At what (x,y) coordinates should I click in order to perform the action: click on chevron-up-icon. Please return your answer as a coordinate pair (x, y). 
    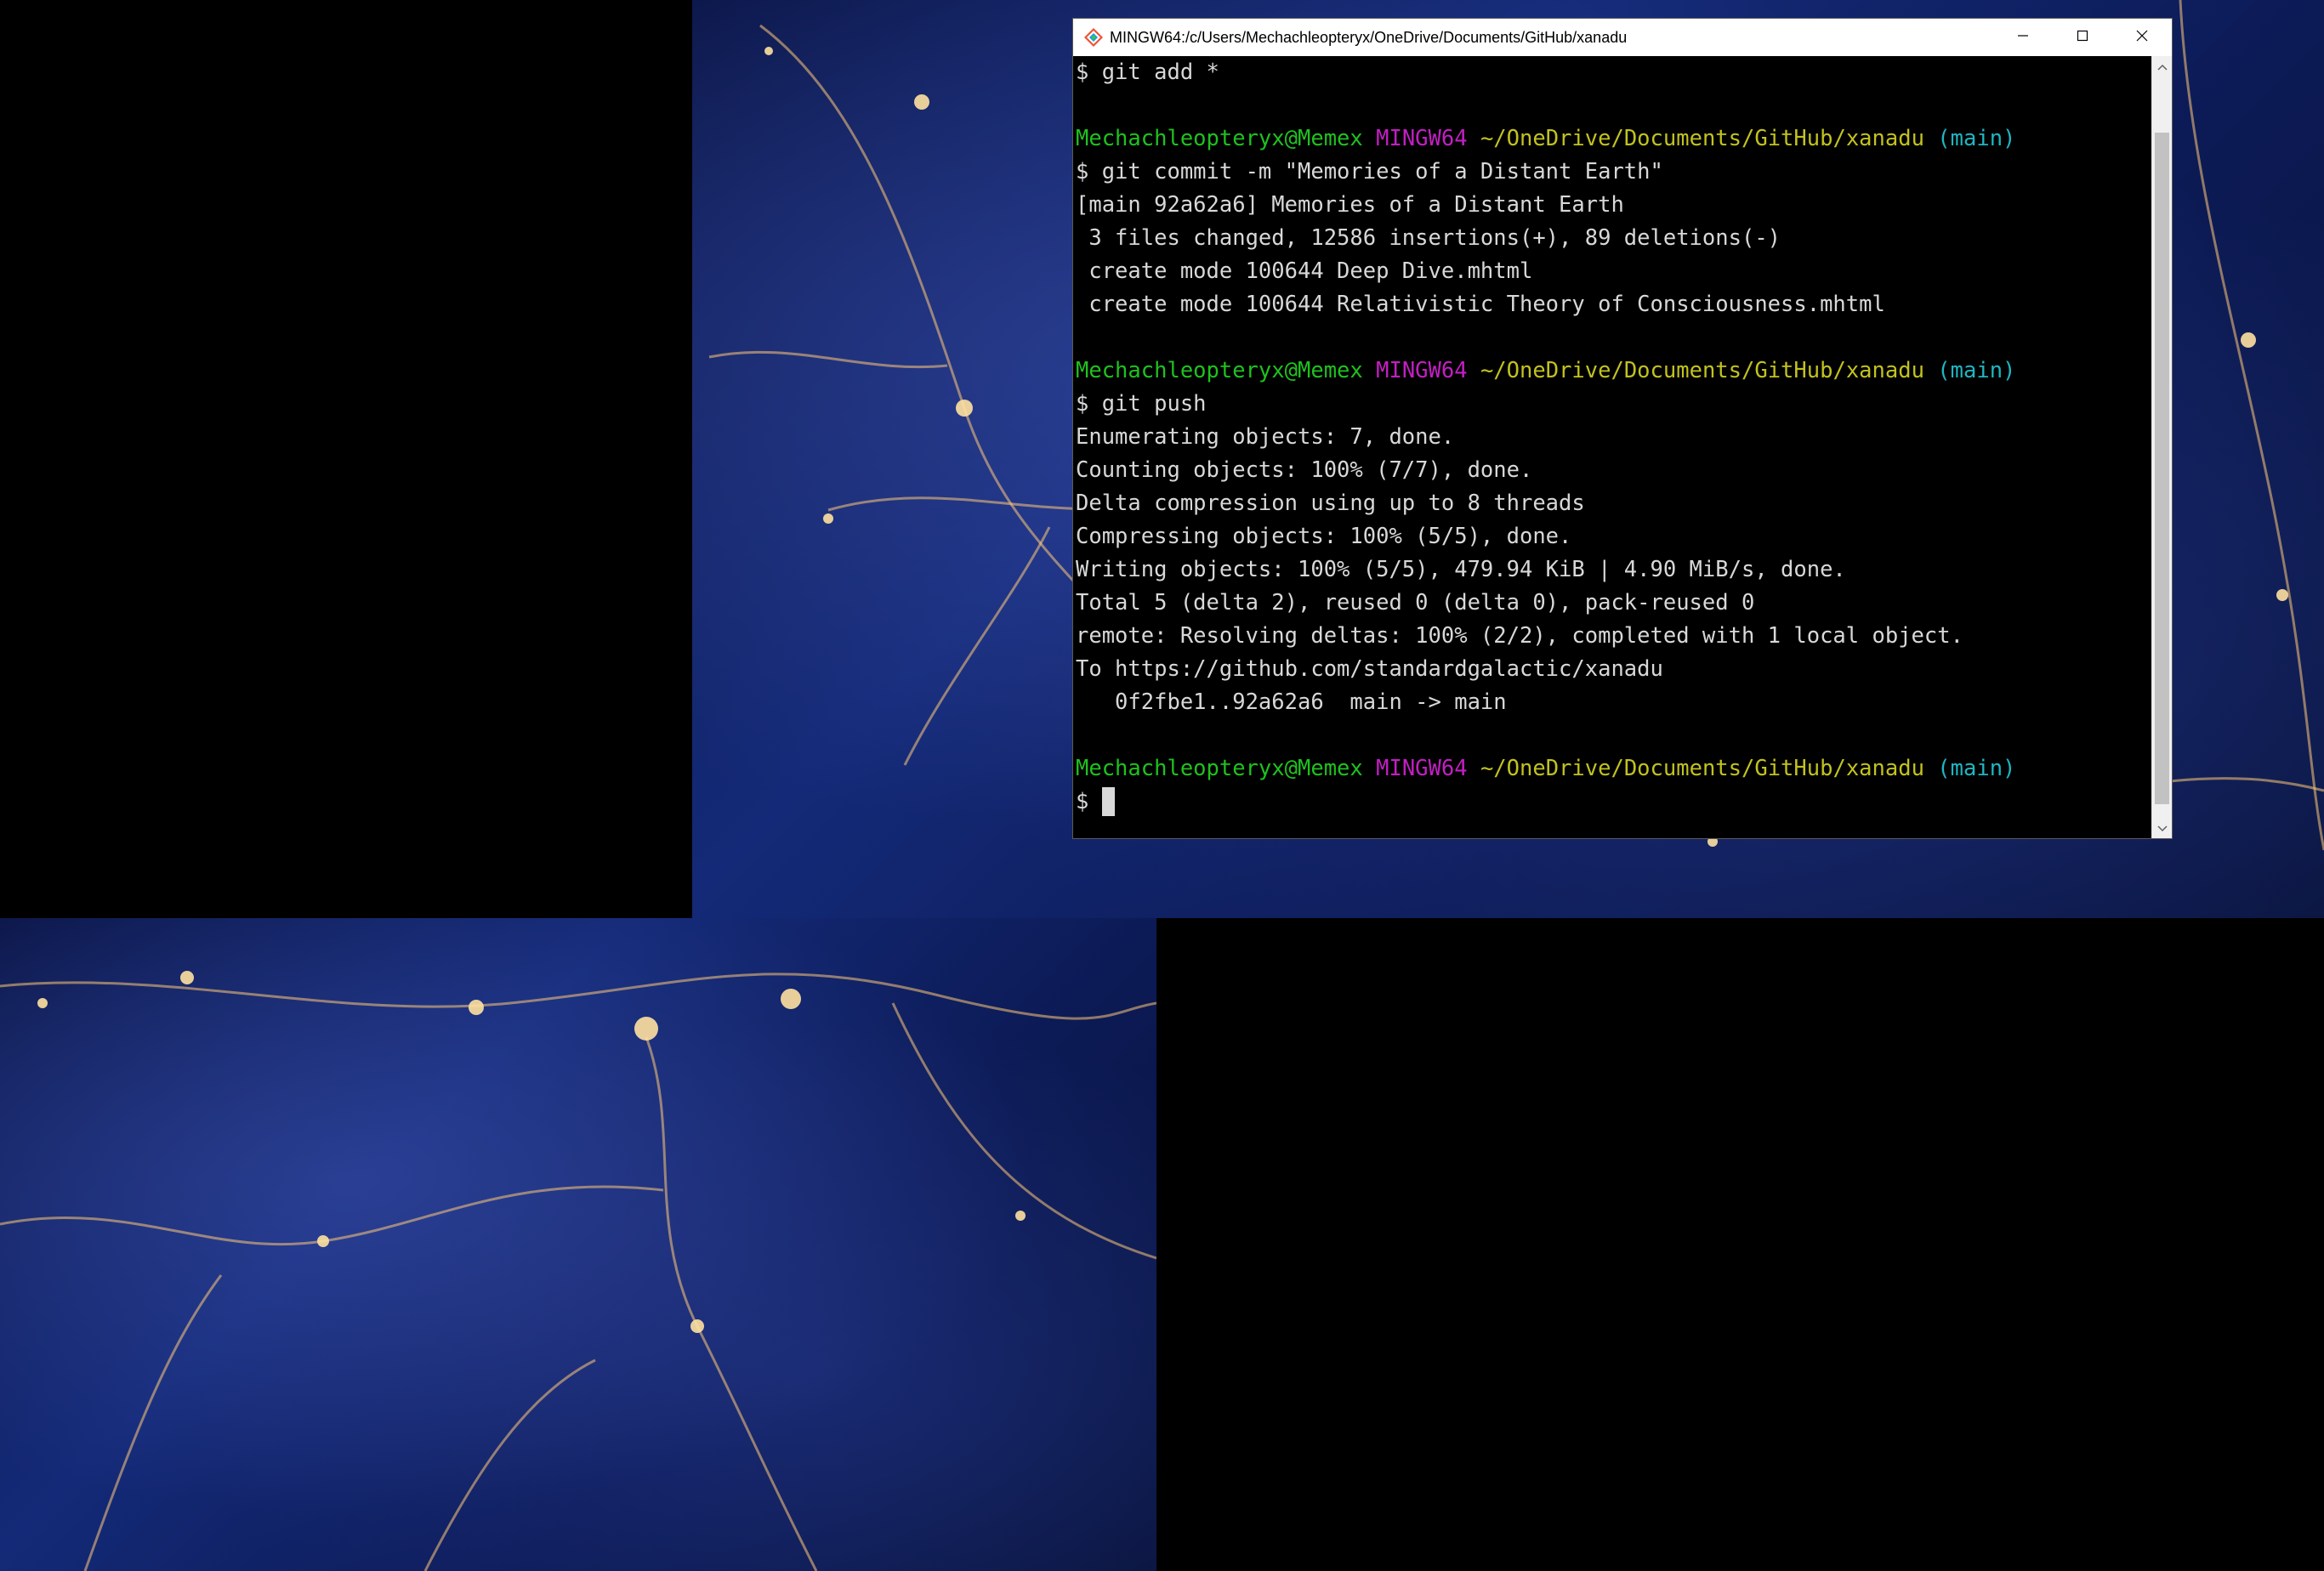
    Looking at the image, I should click on (2162, 67).